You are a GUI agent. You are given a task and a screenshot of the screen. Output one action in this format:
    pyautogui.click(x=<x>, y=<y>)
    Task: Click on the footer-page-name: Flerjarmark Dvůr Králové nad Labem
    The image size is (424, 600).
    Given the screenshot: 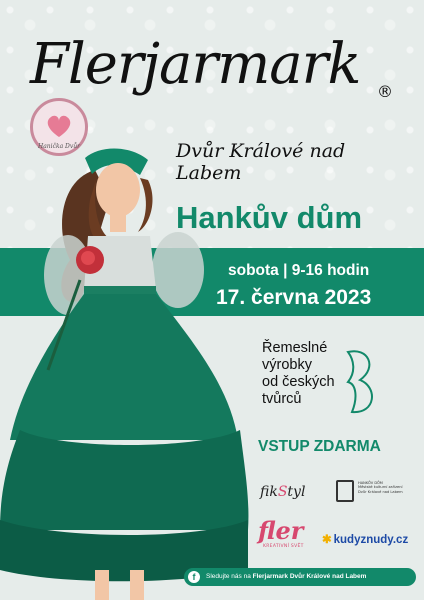 What is the action you would take?
    pyautogui.click(x=309, y=576)
    